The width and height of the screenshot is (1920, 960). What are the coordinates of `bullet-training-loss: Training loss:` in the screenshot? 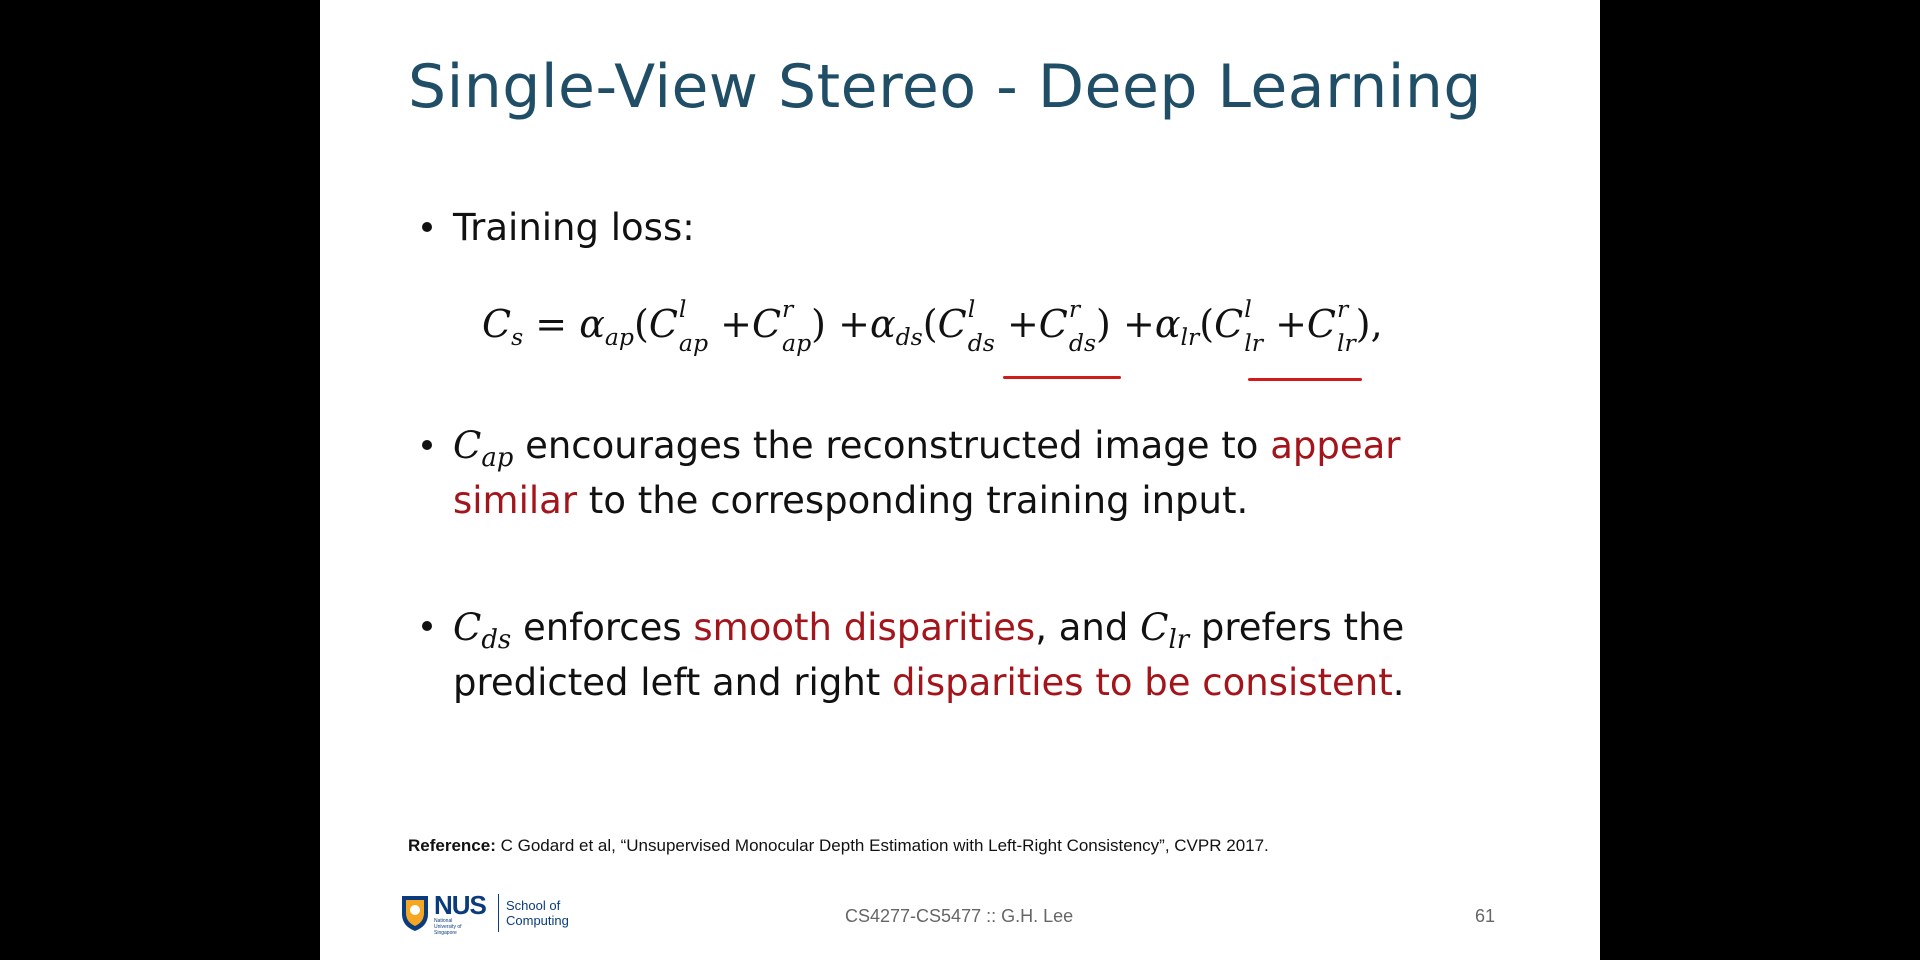 It's located at (574, 227).